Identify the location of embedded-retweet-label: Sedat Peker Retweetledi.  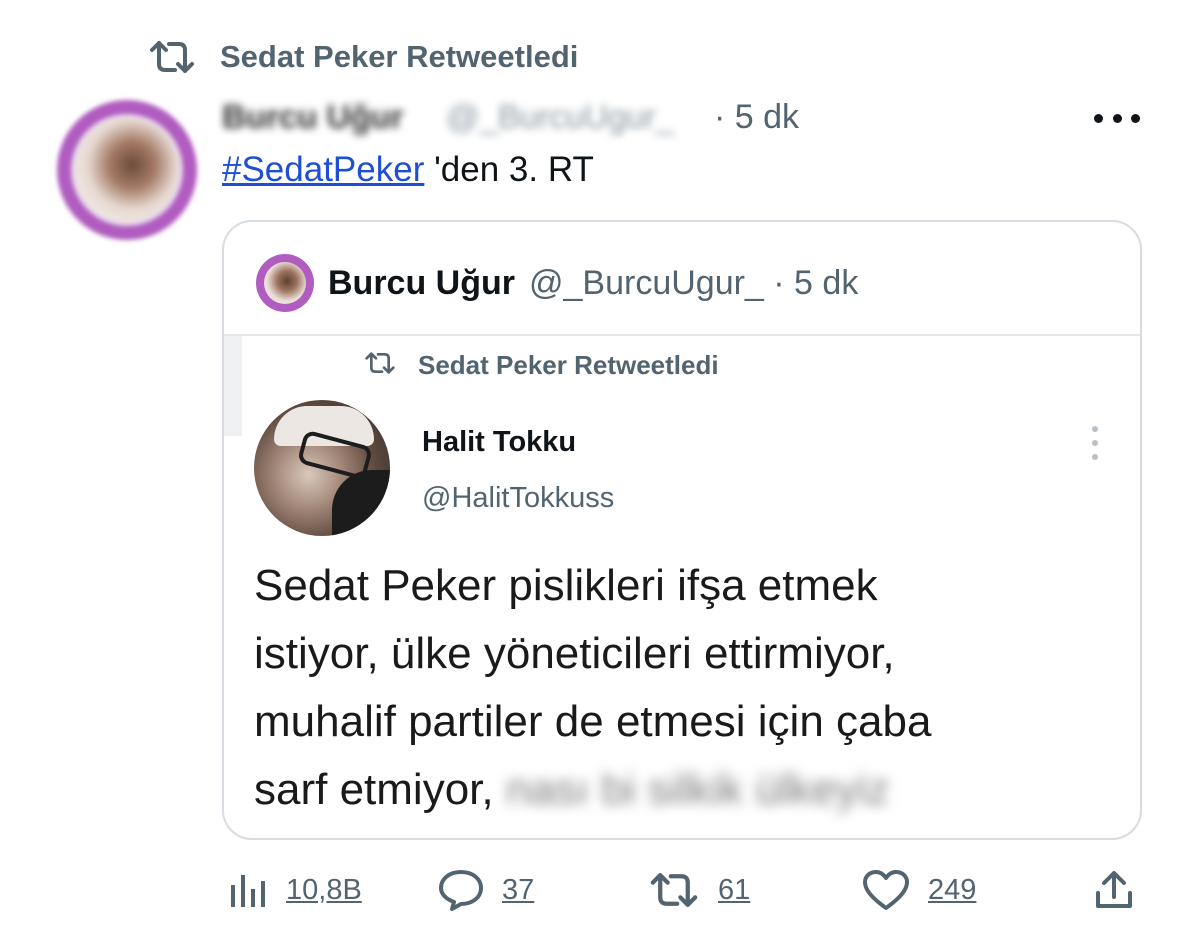
(568, 364).